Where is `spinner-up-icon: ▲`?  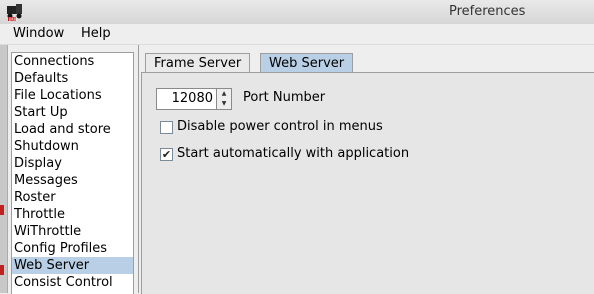 spinner-up-icon: ▲ is located at coordinates (223, 94).